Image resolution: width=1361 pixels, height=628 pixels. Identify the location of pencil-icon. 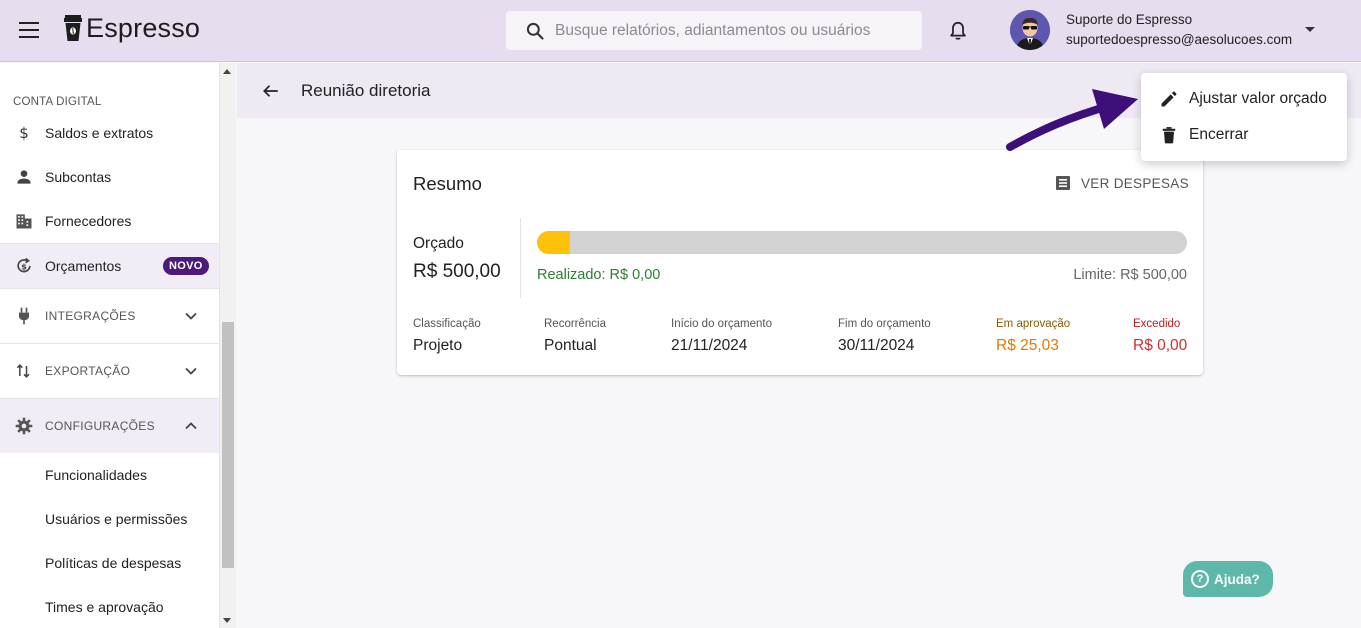
(1169, 99).